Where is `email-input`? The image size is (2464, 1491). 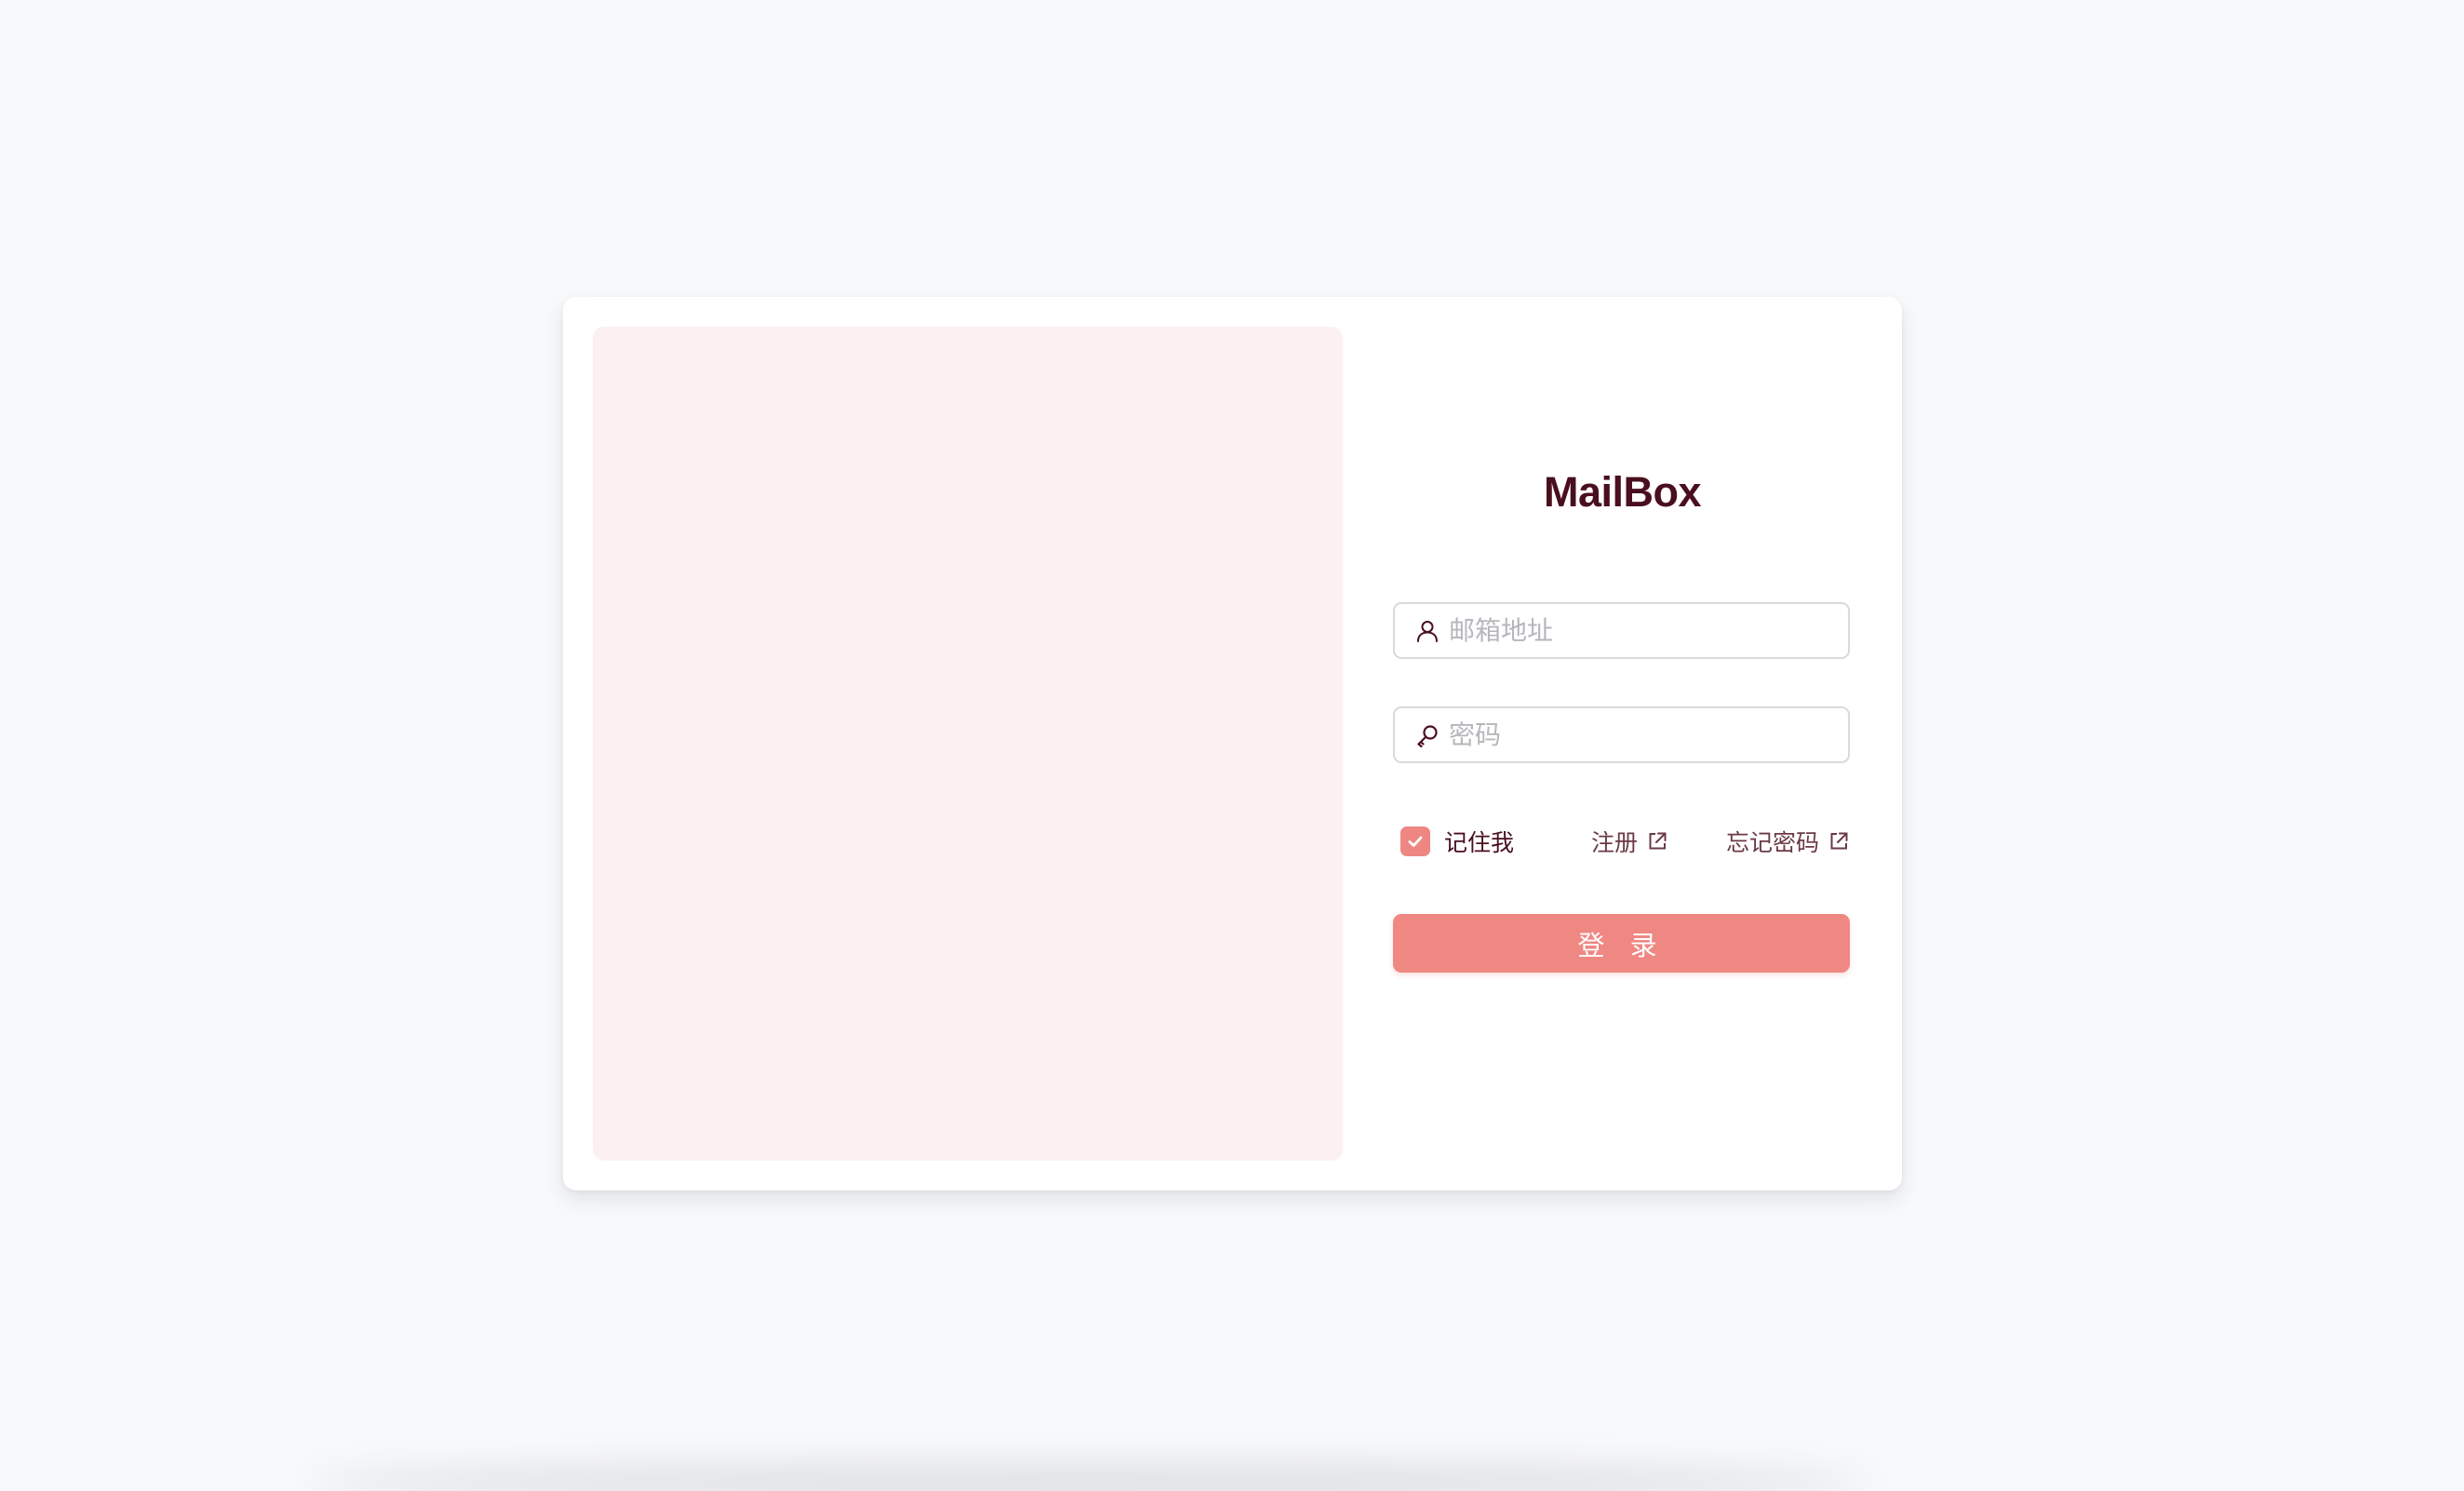 email-input is located at coordinates (1635, 630).